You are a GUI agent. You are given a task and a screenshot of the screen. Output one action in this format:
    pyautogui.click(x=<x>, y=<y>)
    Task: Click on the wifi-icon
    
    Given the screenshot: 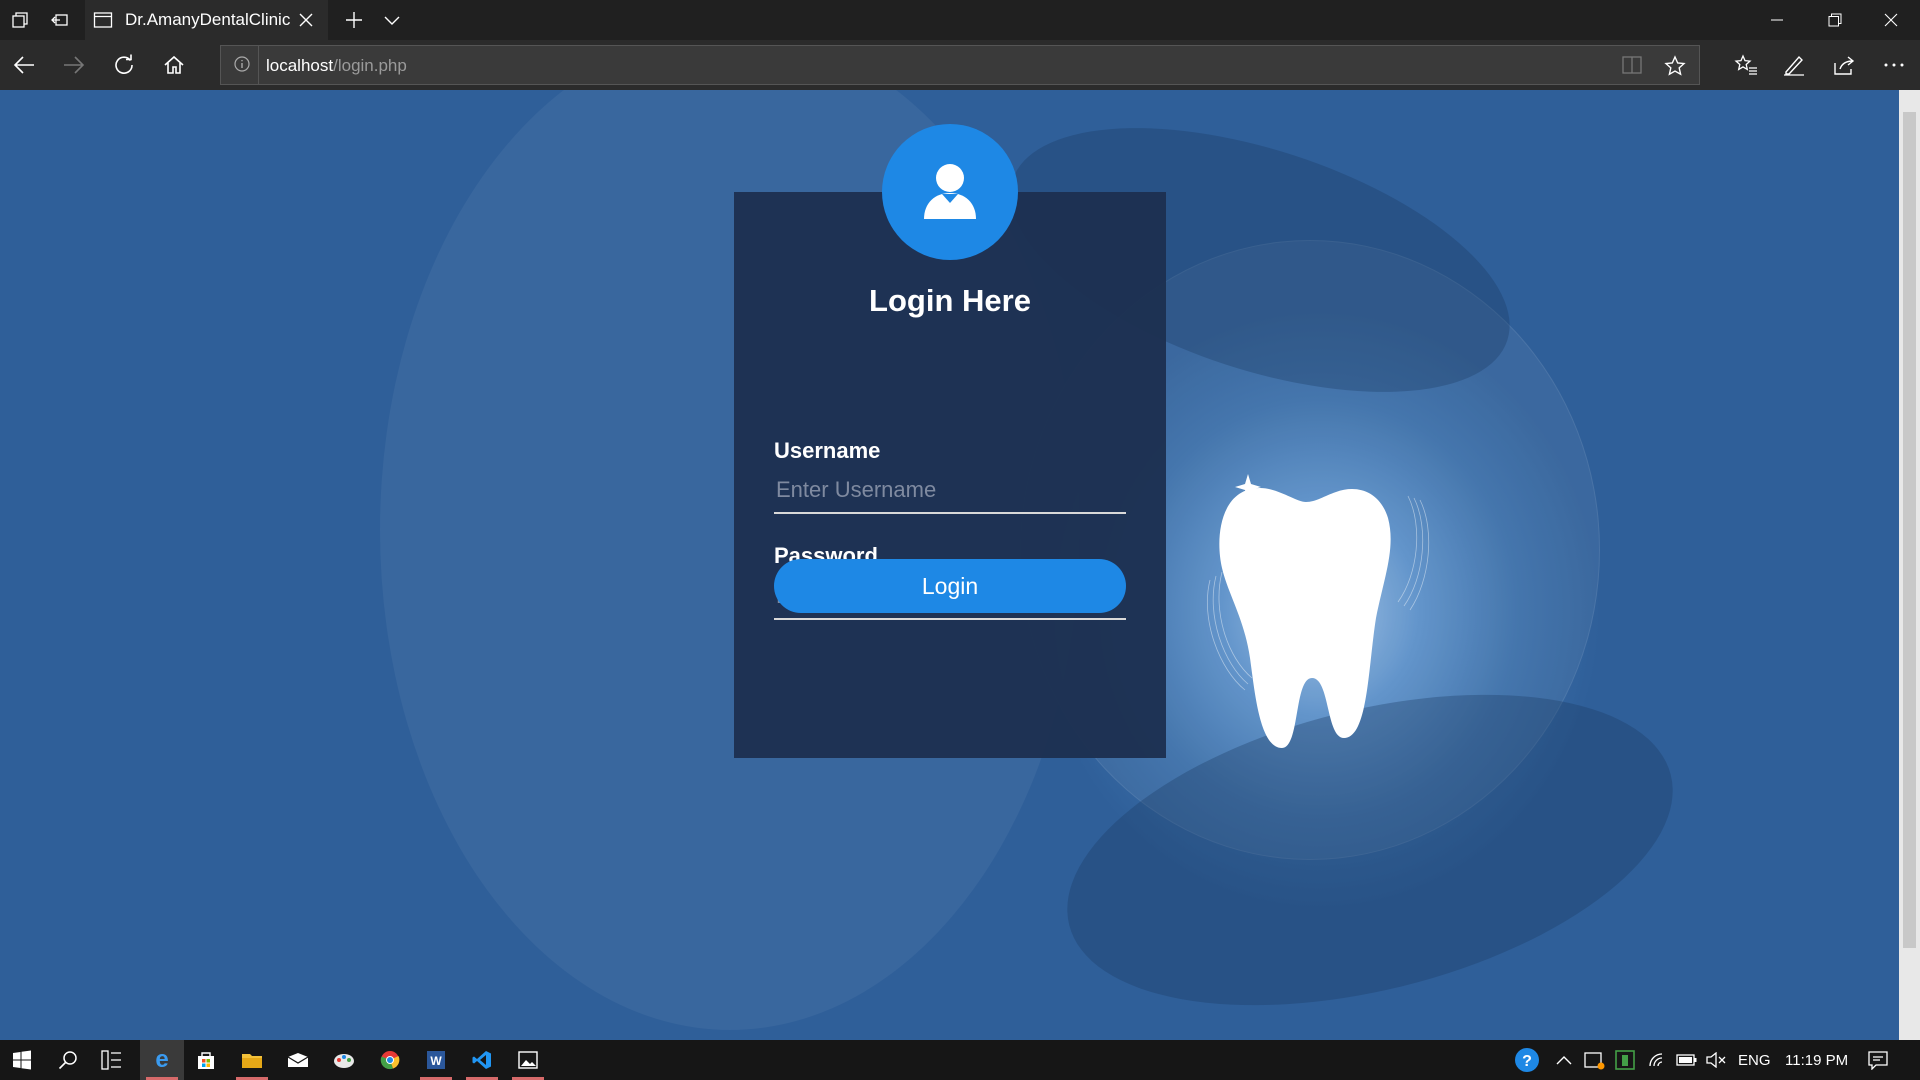 What is the action you would take?
    pyautogui.click(x=1658, y=1060)
    